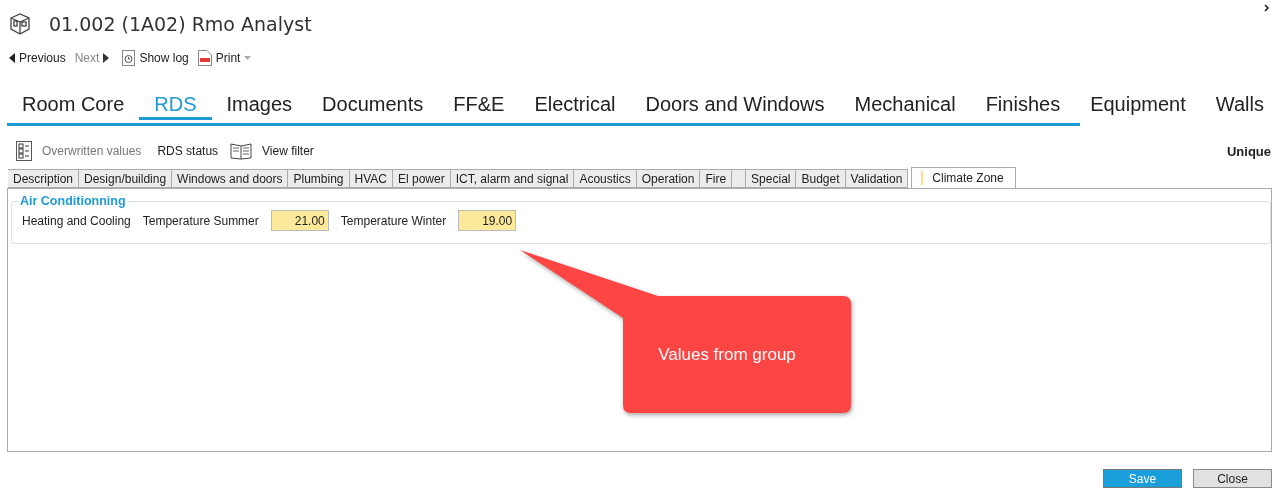 The width and height of the screenshot is (1272, 504). I want to click on open-book-icon, so click(241, 151).